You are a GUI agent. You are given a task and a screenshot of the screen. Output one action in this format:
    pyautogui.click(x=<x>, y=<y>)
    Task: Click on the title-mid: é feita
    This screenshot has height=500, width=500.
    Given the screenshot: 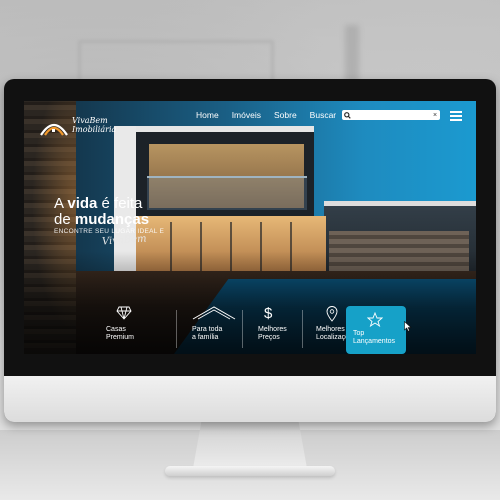 What is the action you would take?
    pyautogui.click(x=120, y=203)
    